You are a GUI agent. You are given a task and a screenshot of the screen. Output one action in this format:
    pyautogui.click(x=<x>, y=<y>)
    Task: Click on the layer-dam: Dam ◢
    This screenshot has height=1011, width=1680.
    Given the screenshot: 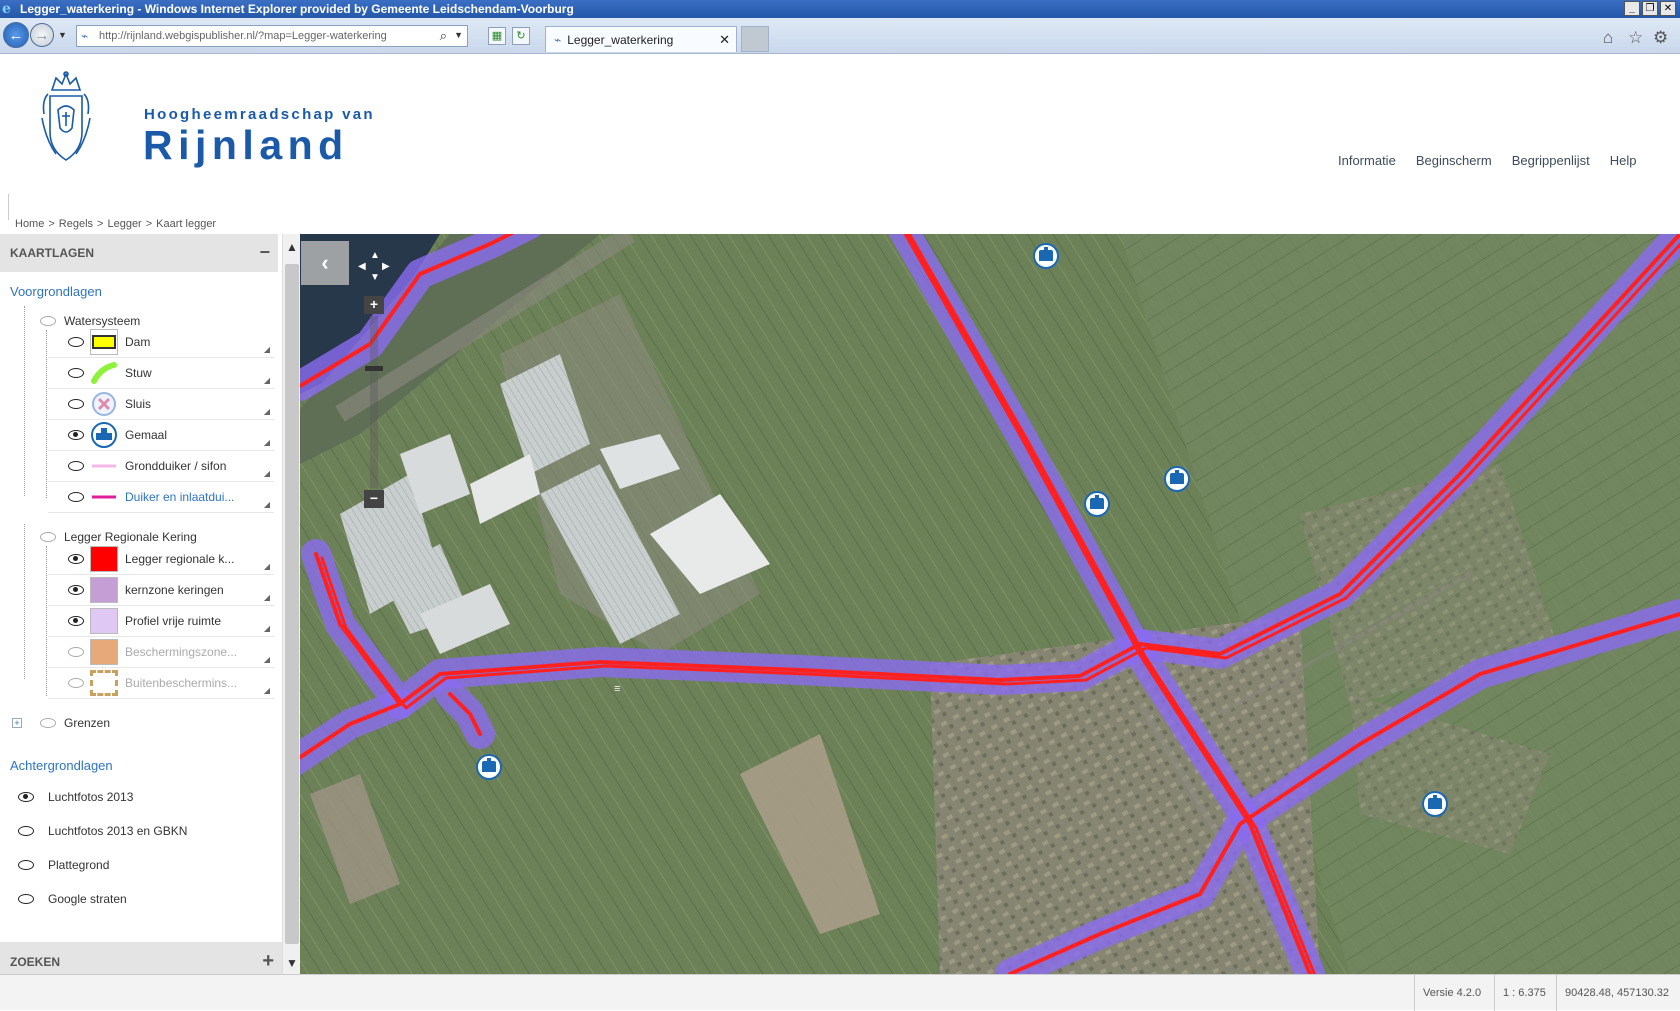 What is the action you would take?
    pyautogui.click(x=161, y=342)
    